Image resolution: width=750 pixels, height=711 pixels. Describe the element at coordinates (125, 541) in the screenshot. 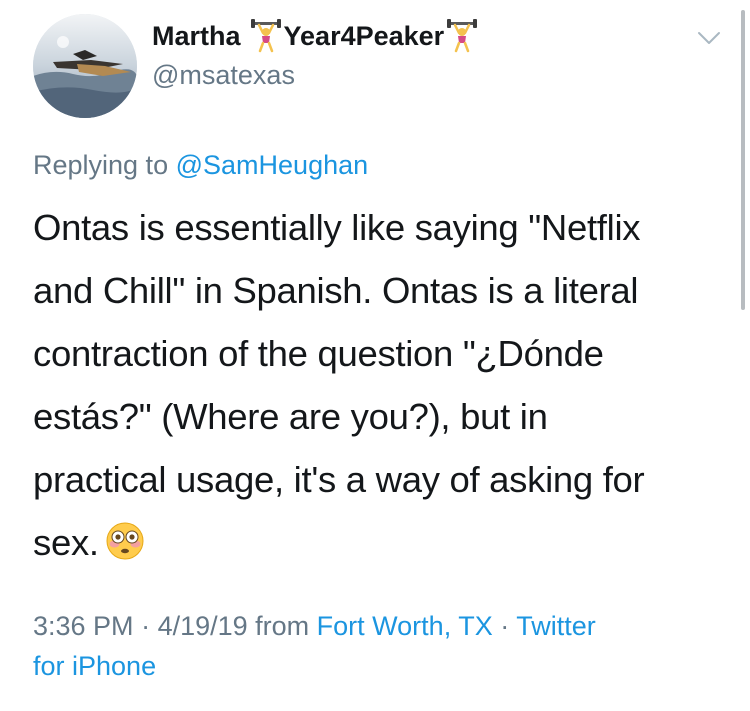

I see `flushed-face-icon` at that location.